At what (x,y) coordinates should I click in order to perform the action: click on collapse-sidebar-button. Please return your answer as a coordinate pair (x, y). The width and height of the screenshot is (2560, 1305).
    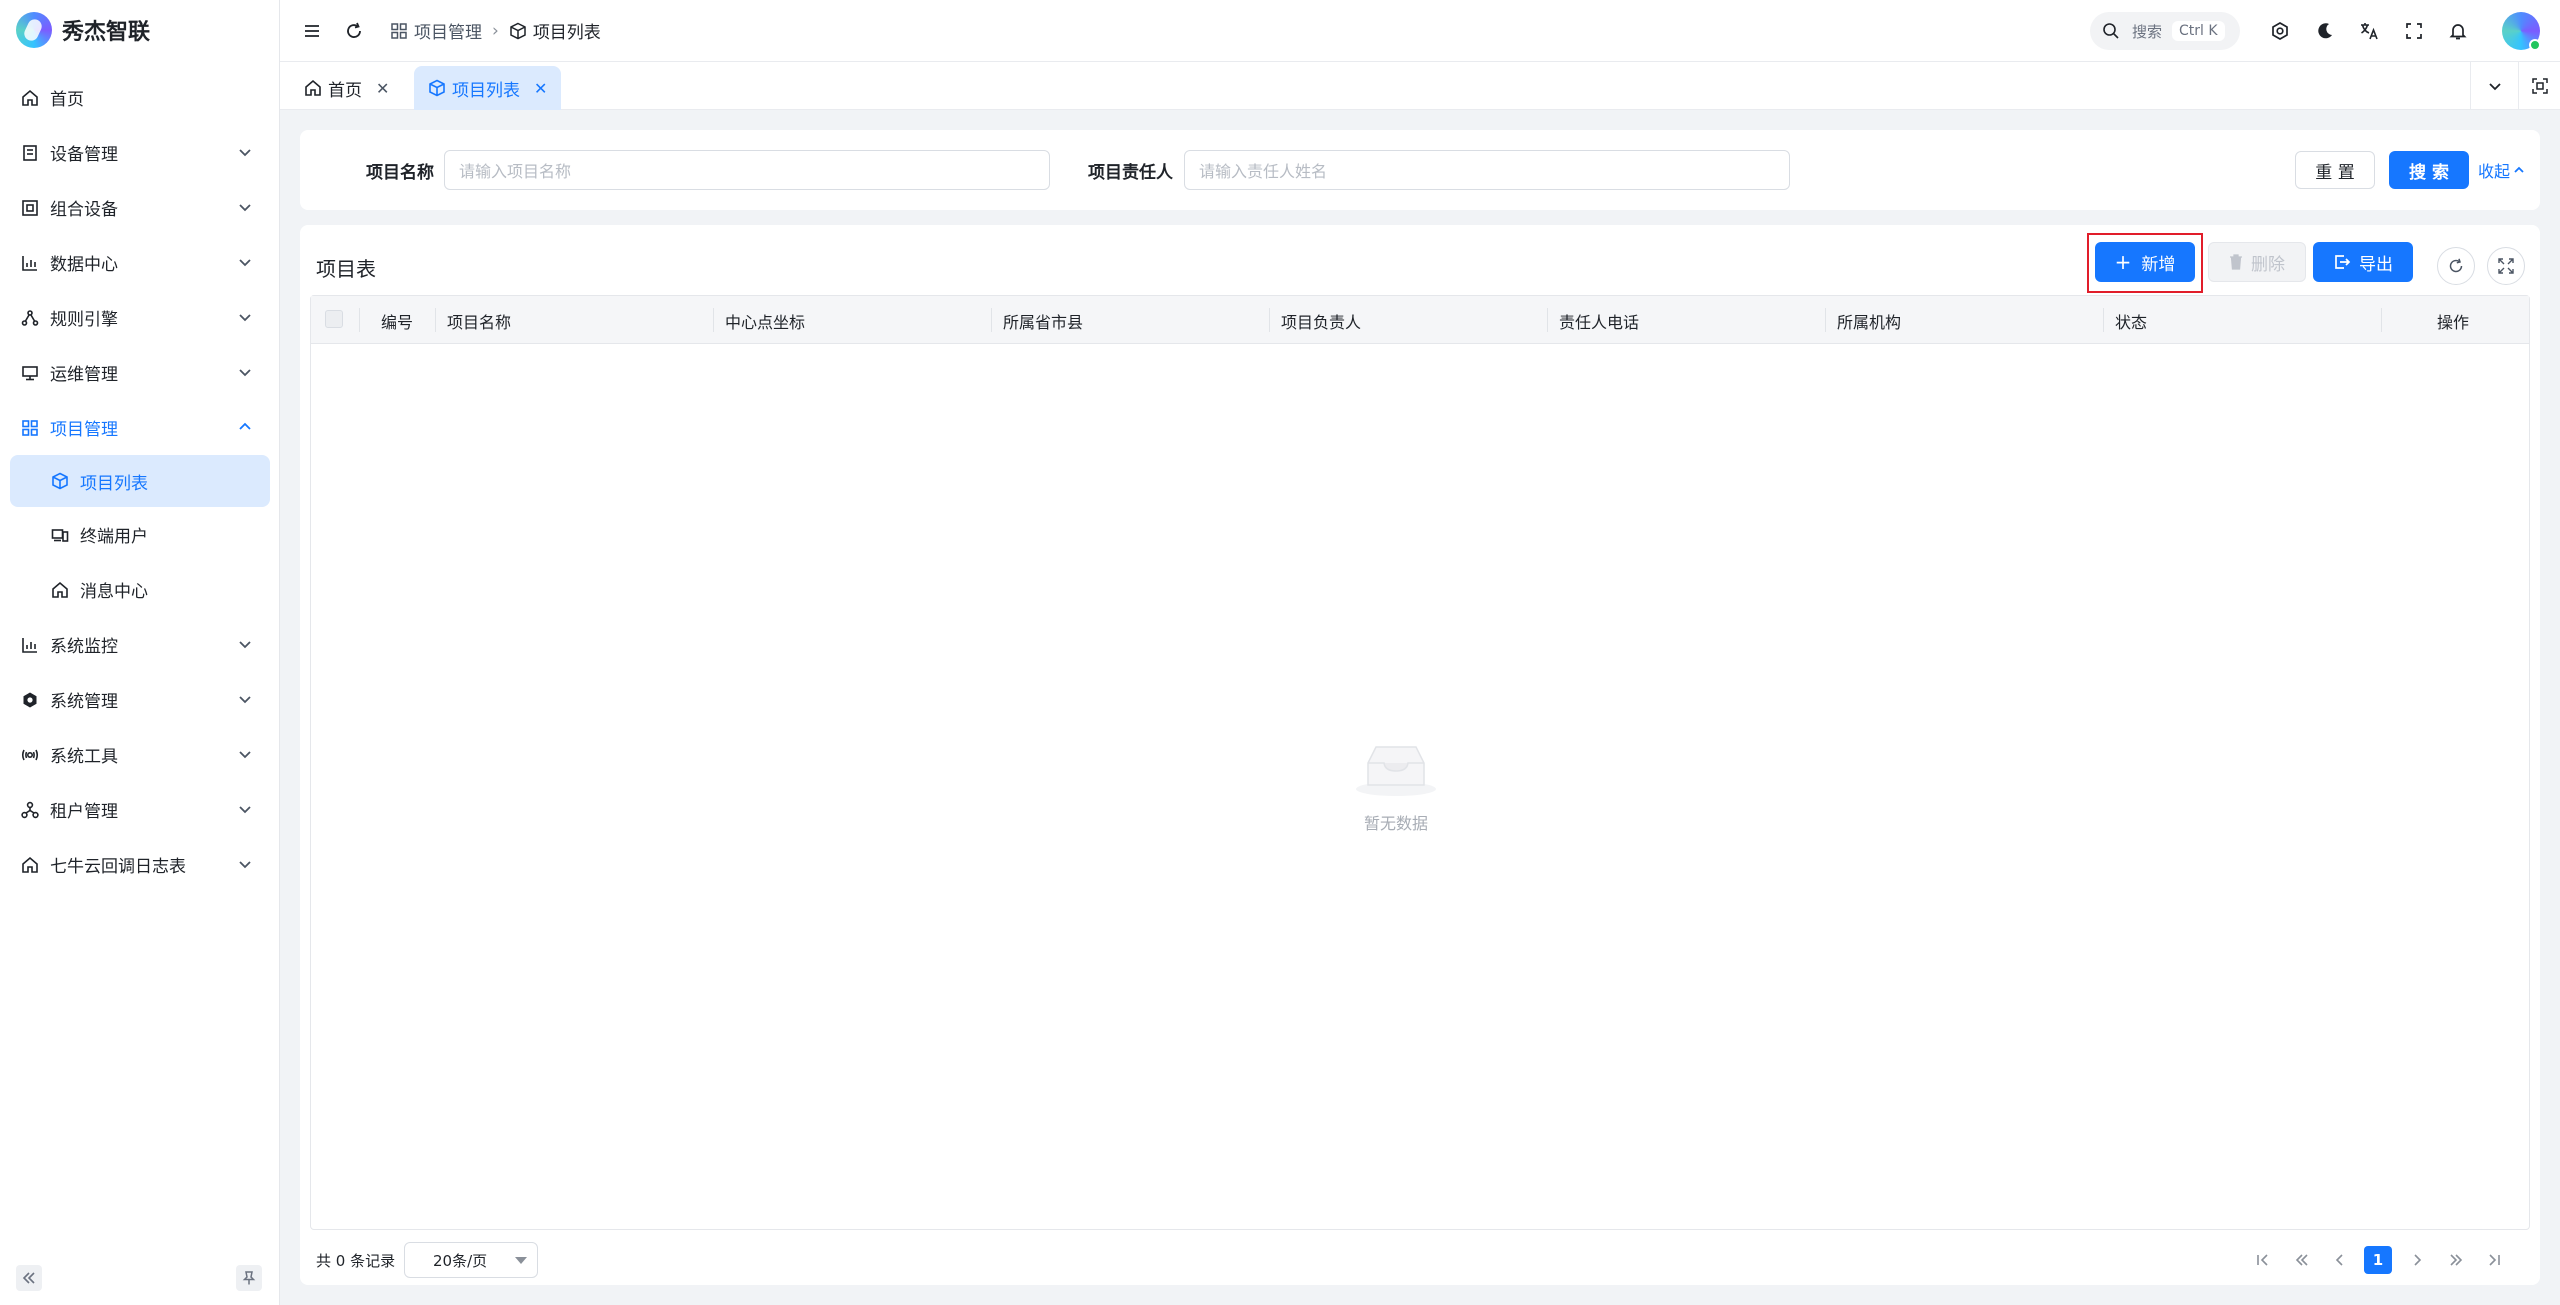
    Looking at the image, I should click on (29, 1278).